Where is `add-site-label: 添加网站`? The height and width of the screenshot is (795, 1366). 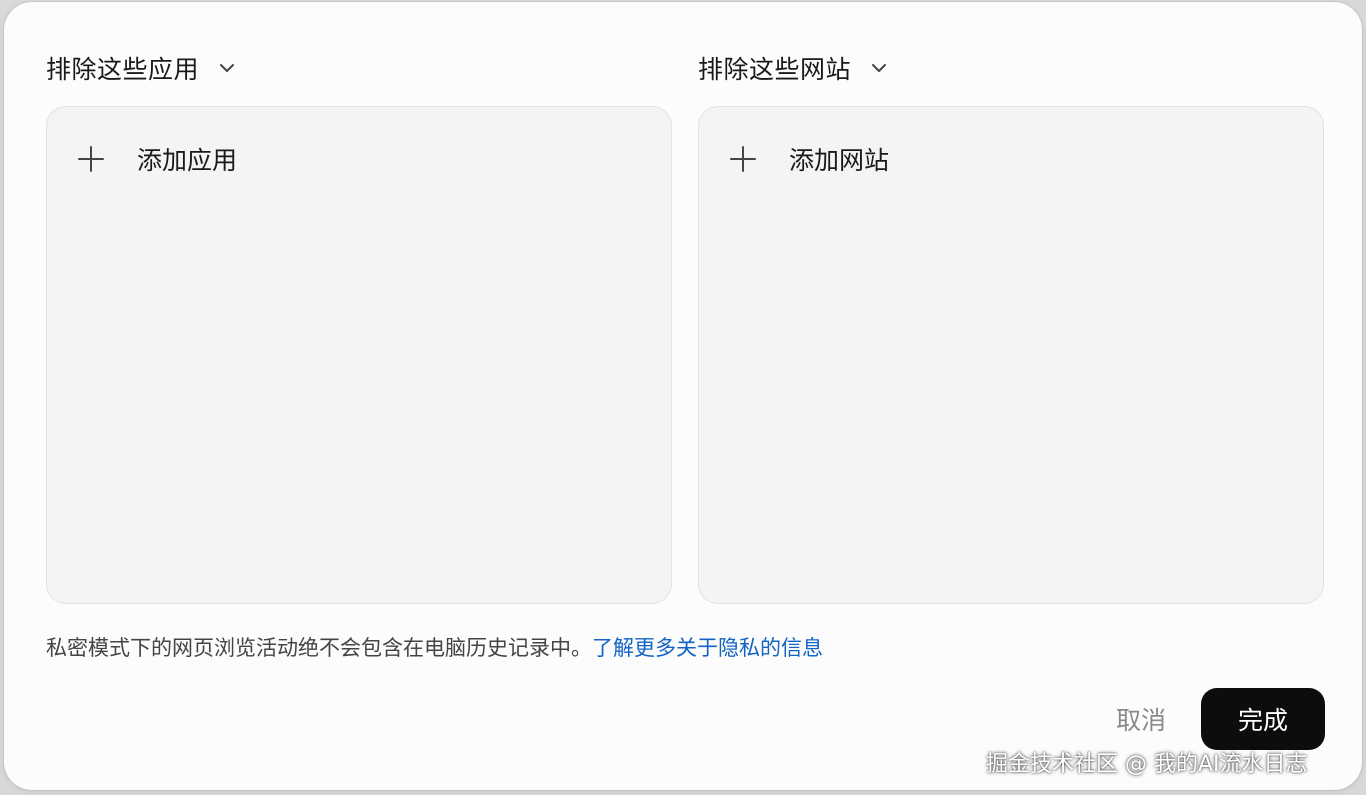 add-site-label: 添加网站 is located at coordinates (839, 160).